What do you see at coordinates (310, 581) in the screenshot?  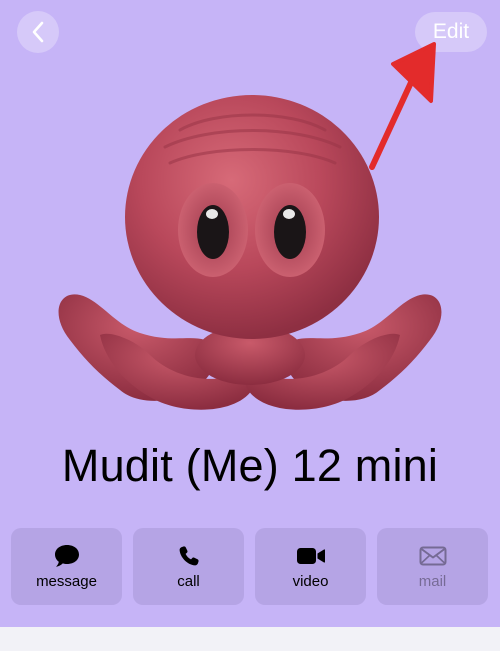 I see `video-label: video` at bounding box center [310, 581].